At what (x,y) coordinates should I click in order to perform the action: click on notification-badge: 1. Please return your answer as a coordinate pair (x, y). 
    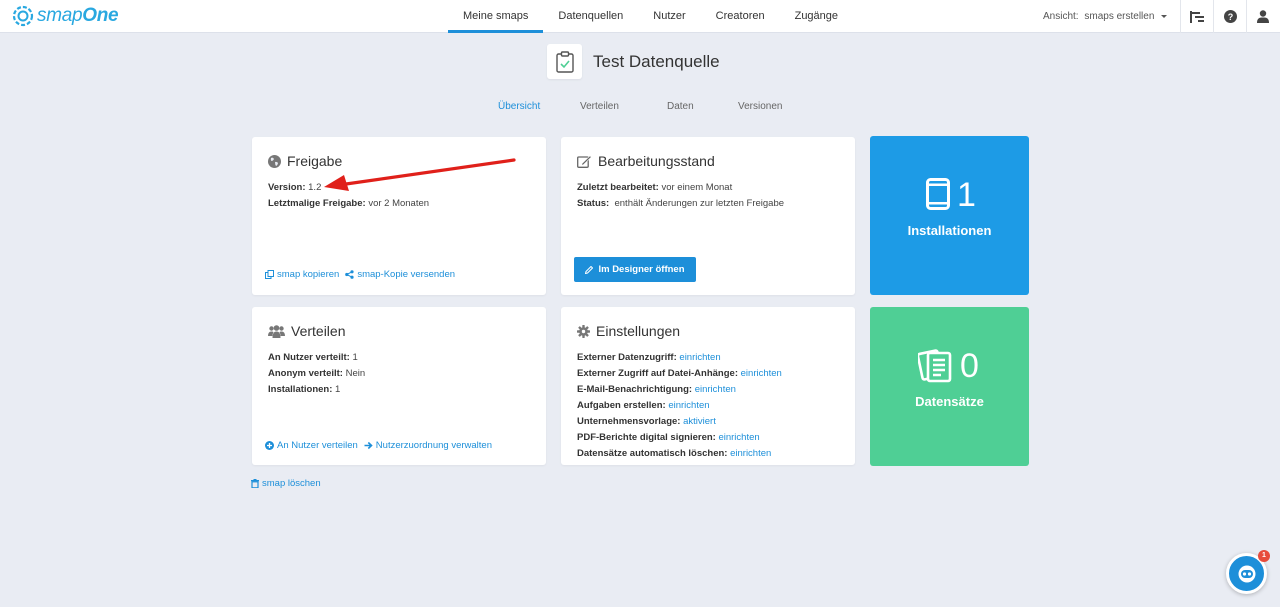
    Looking at the image, I should click on (1264, 556).